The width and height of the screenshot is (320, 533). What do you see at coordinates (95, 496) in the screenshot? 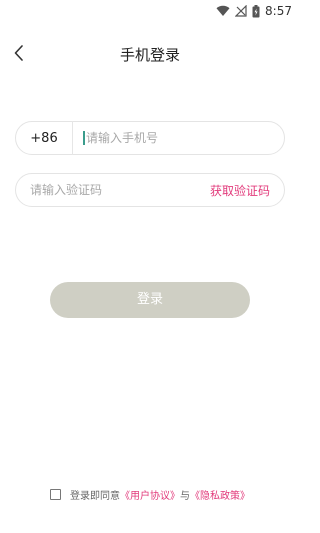
I see `agreement-prefix: 登录即同意` at bounding box center [95, 496].